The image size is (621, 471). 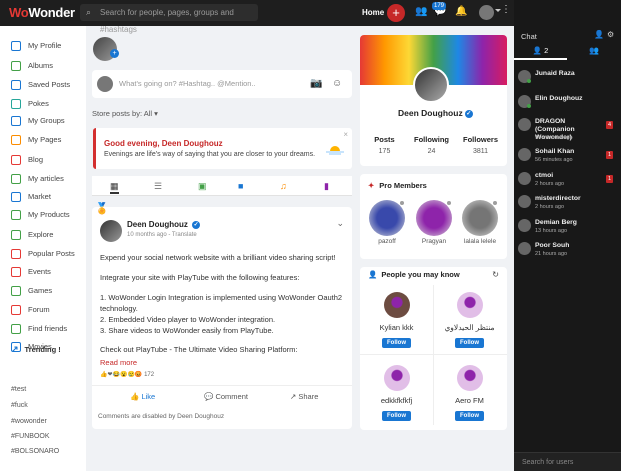 I want to click on chat-user: Sohail Khan 56 minutes ago 1, so click(x=569, y=158).